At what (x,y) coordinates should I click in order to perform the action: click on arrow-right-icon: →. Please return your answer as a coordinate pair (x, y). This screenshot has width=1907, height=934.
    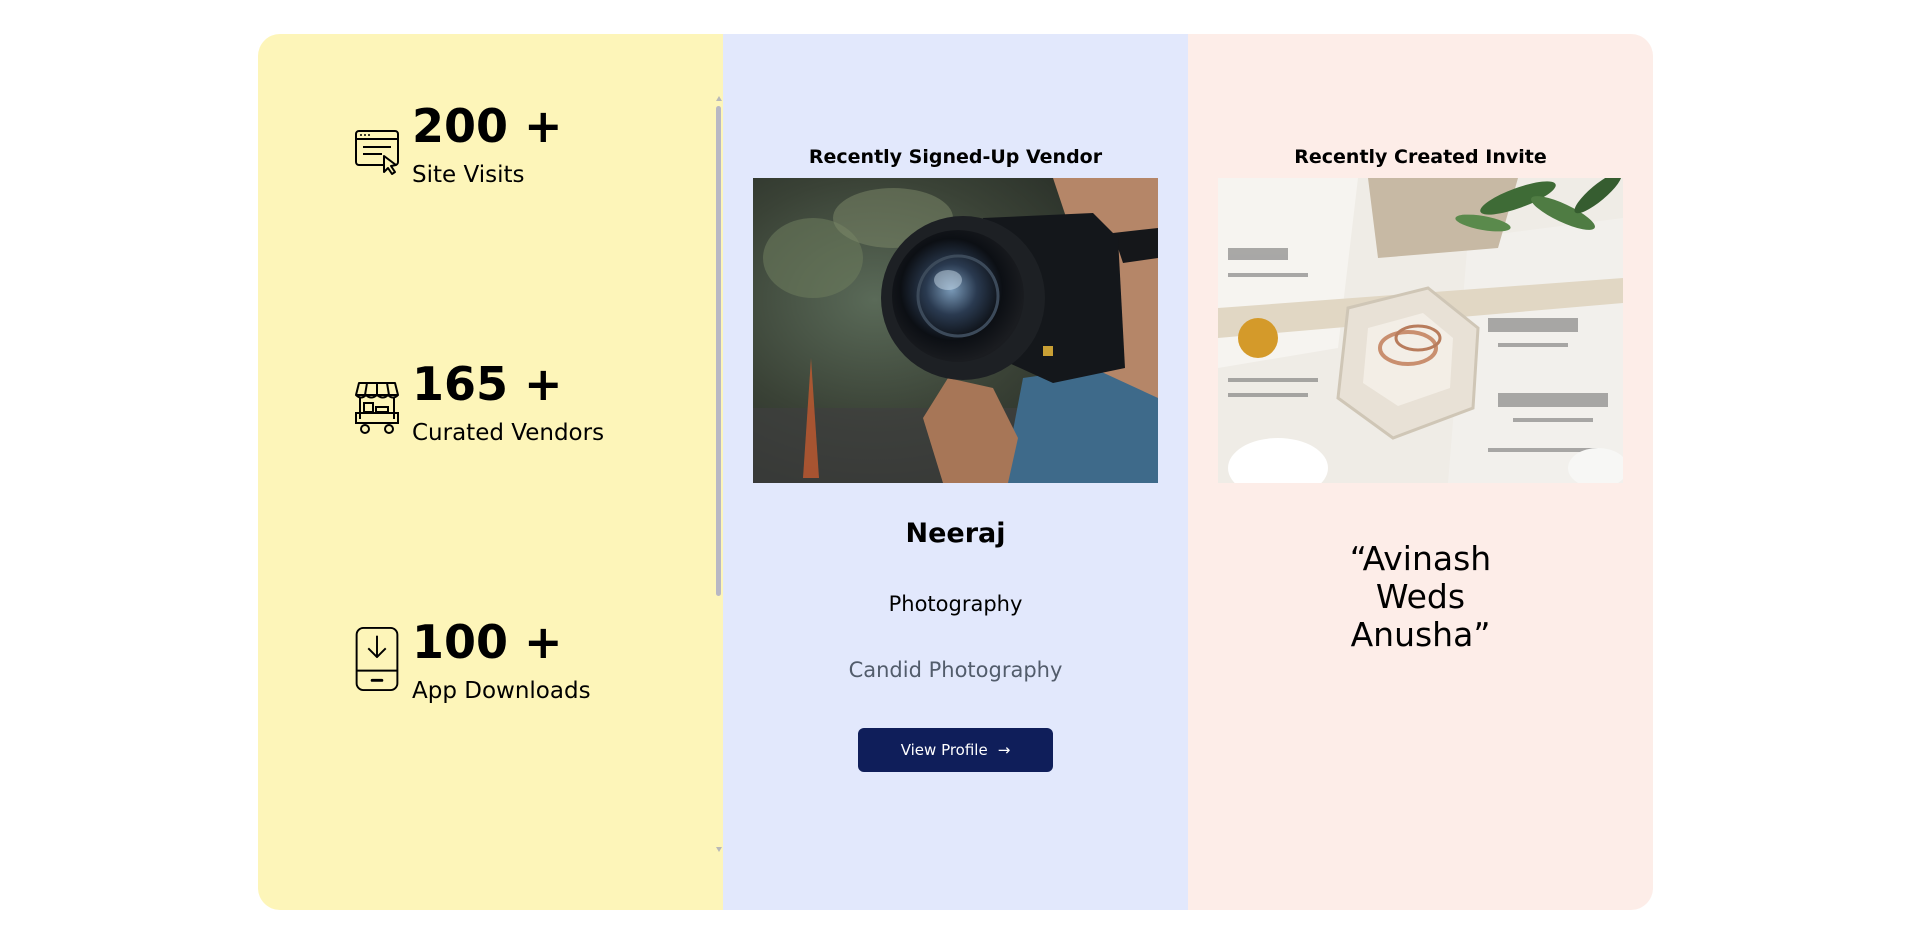
    Looking at the image, I should click on (1004, 750).